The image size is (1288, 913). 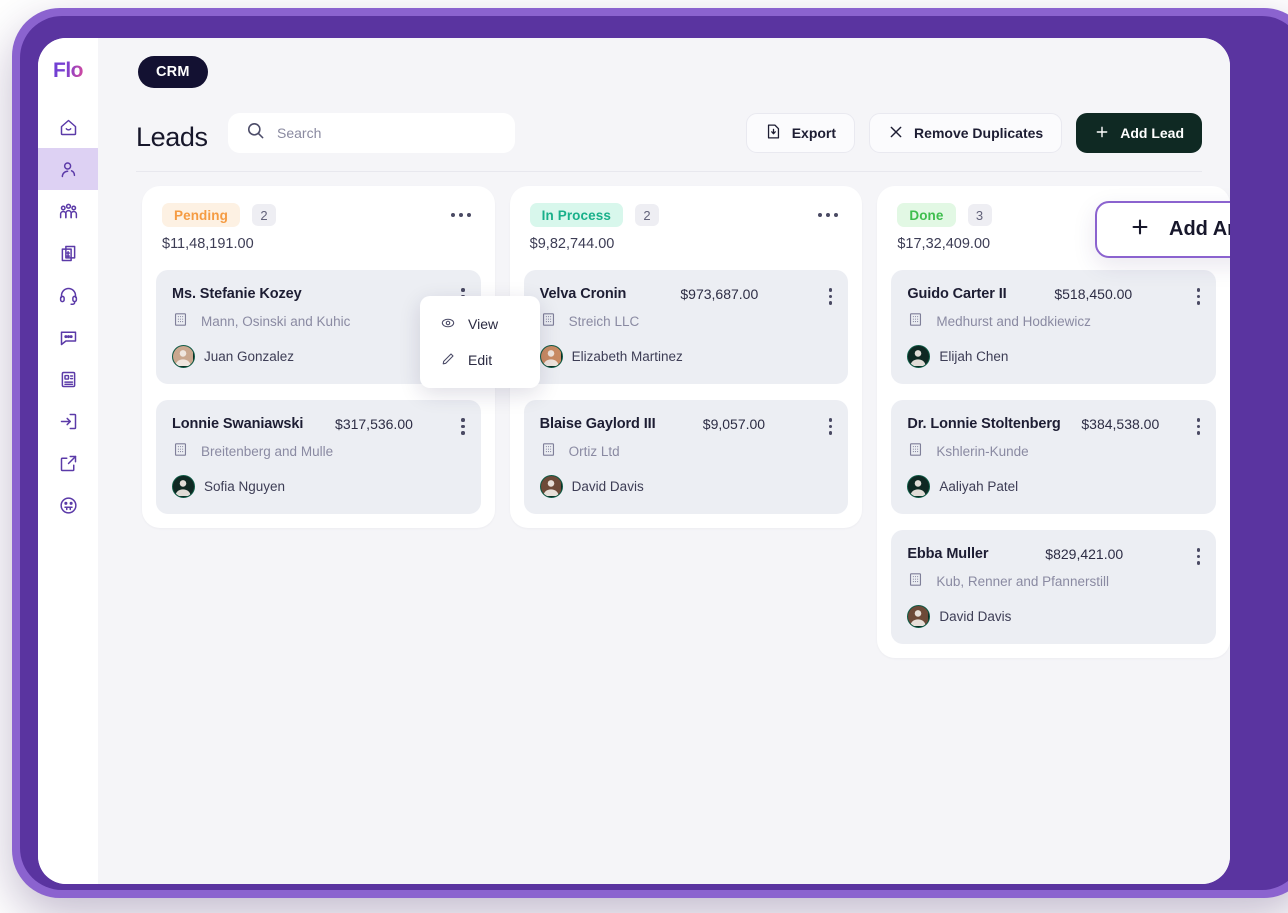 What do you see at coordinates (1140, 230) in the screenshot?
I see `plus-icon` at bounding box center [1140, 230].